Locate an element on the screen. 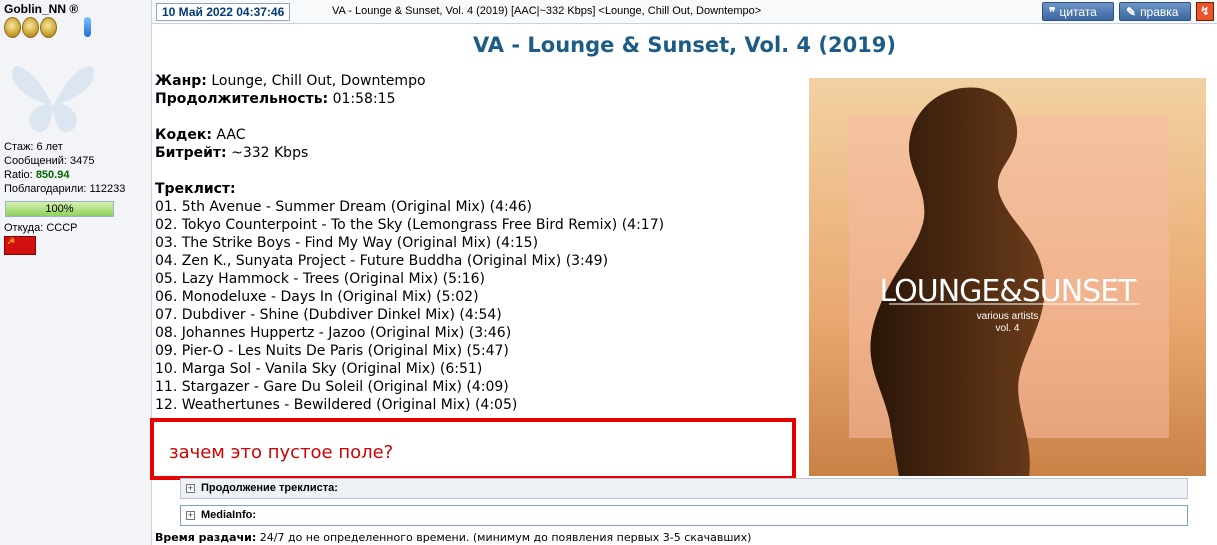  report-icon: ↯ is located at coordinates (1205, 11).